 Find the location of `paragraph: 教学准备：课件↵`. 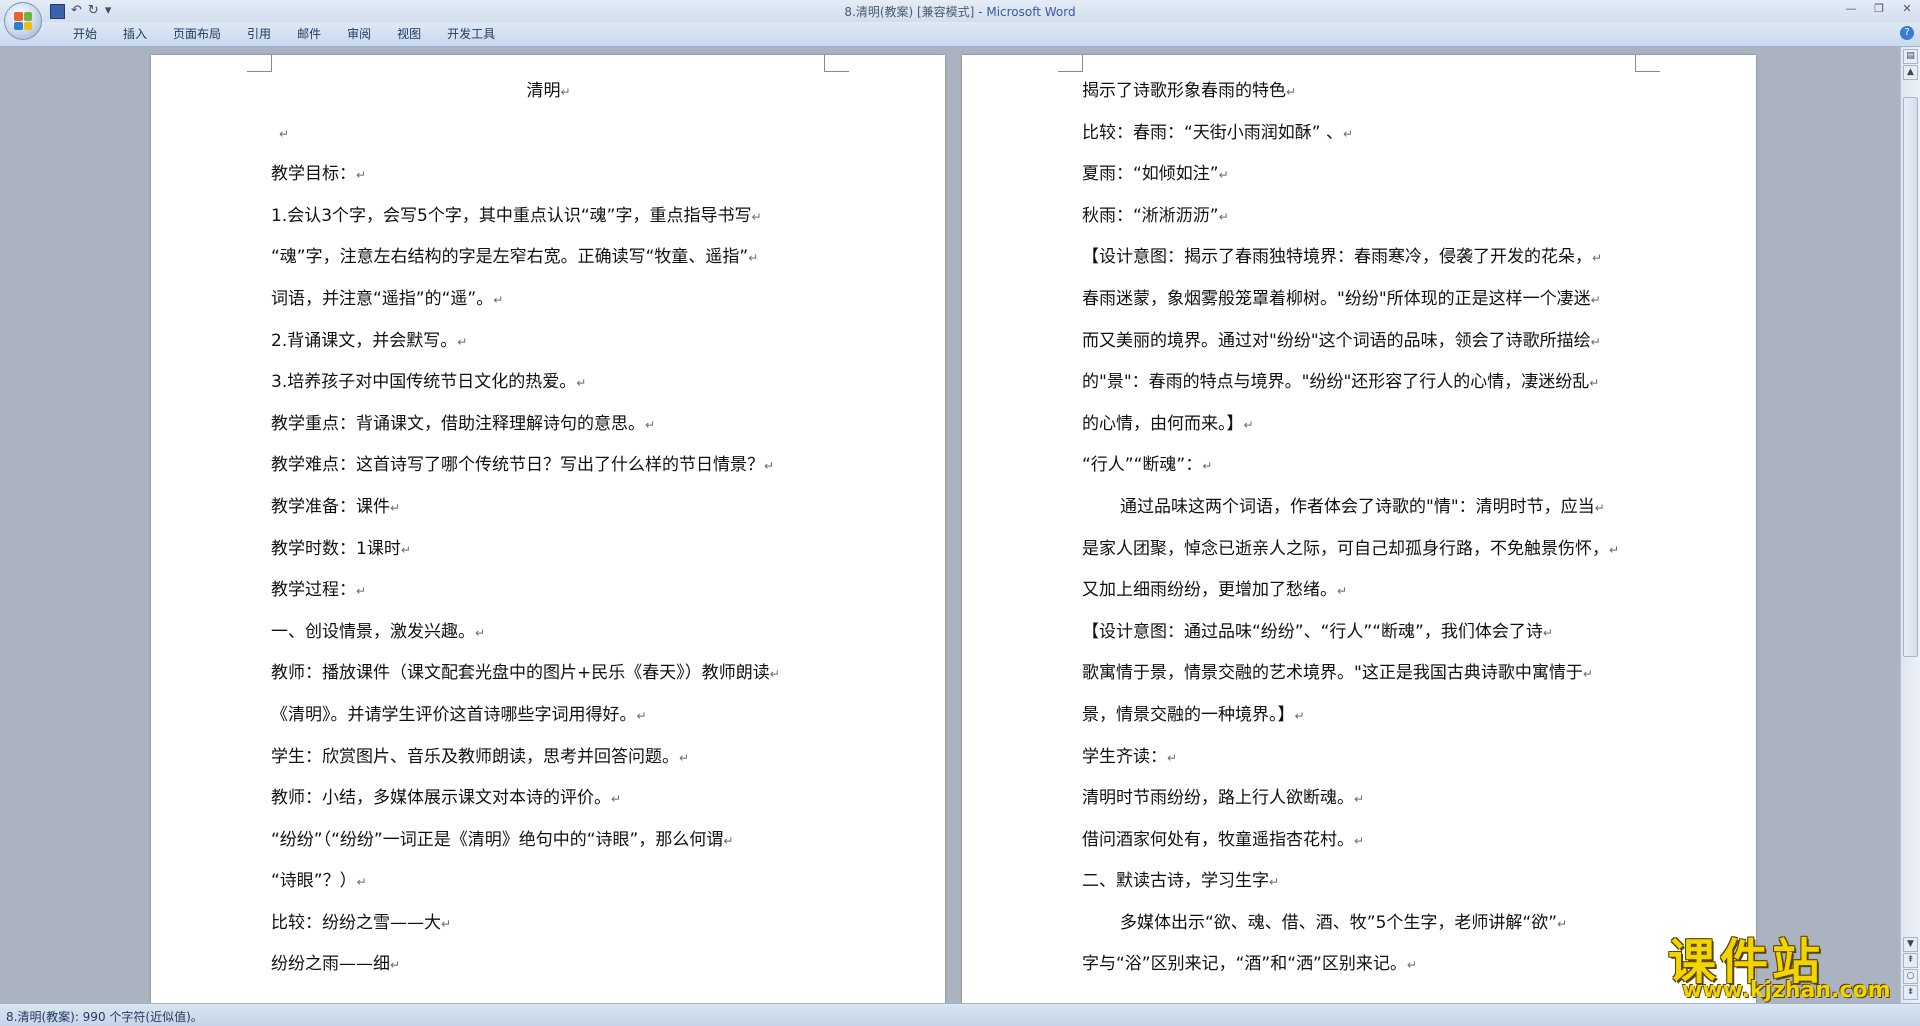

paragraph: 教学准备：课件↵ is located at coordinates (548, 508).